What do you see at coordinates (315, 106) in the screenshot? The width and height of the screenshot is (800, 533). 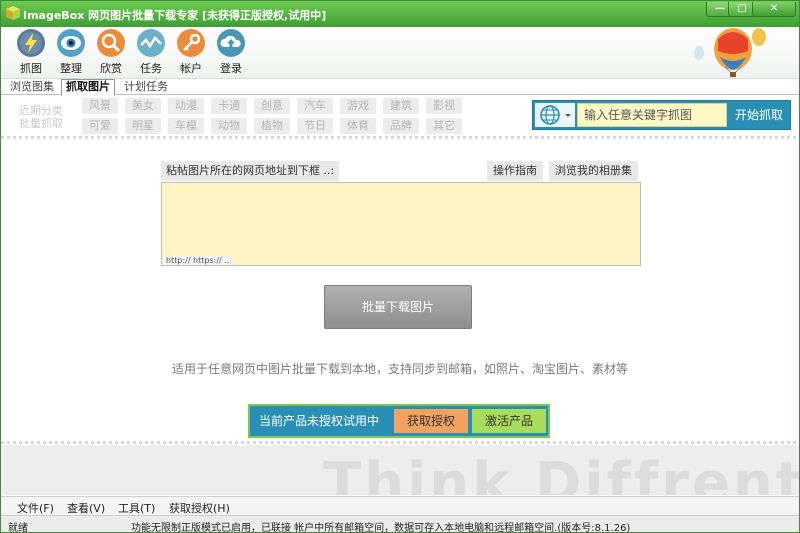 I see `category-chip: 汽车` at bounding box center [315, 106].